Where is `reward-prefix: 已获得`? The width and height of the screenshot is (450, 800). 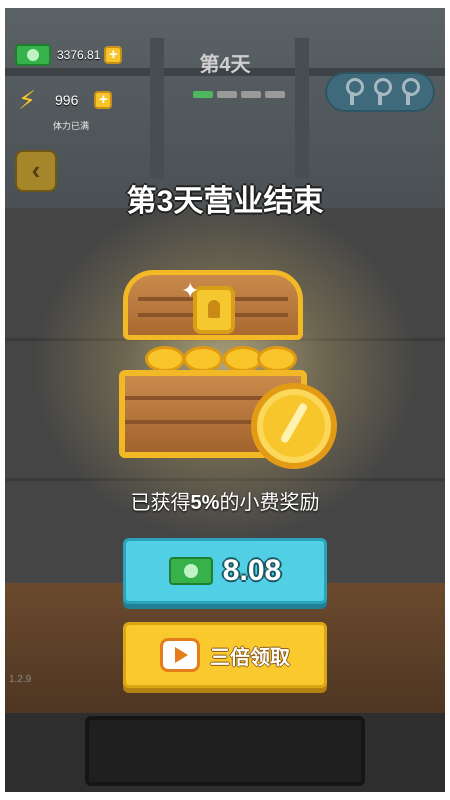
reward-prefix: 已获得 is located at coordinates (160, 503).